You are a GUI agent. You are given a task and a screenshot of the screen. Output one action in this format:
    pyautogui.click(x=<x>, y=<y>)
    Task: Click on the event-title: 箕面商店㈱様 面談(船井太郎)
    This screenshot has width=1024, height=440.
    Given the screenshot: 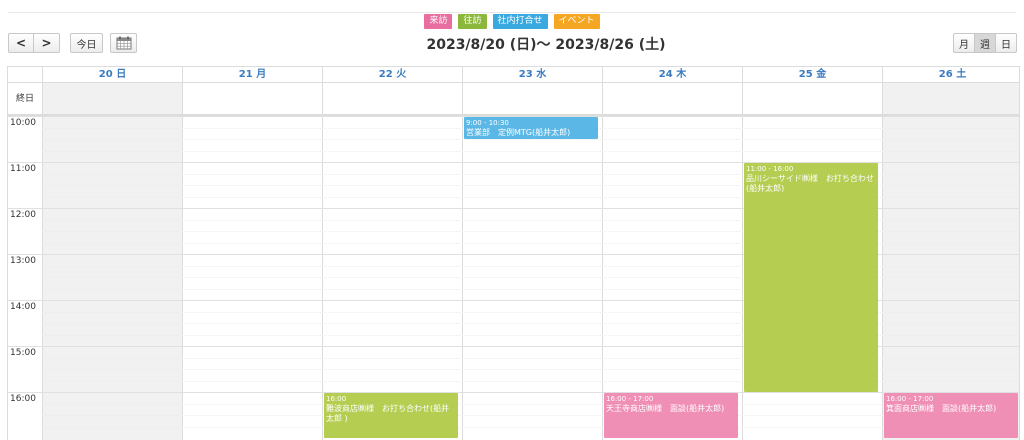 What is the action you would take?
    pyautogui.click(x=941, y=408)
    